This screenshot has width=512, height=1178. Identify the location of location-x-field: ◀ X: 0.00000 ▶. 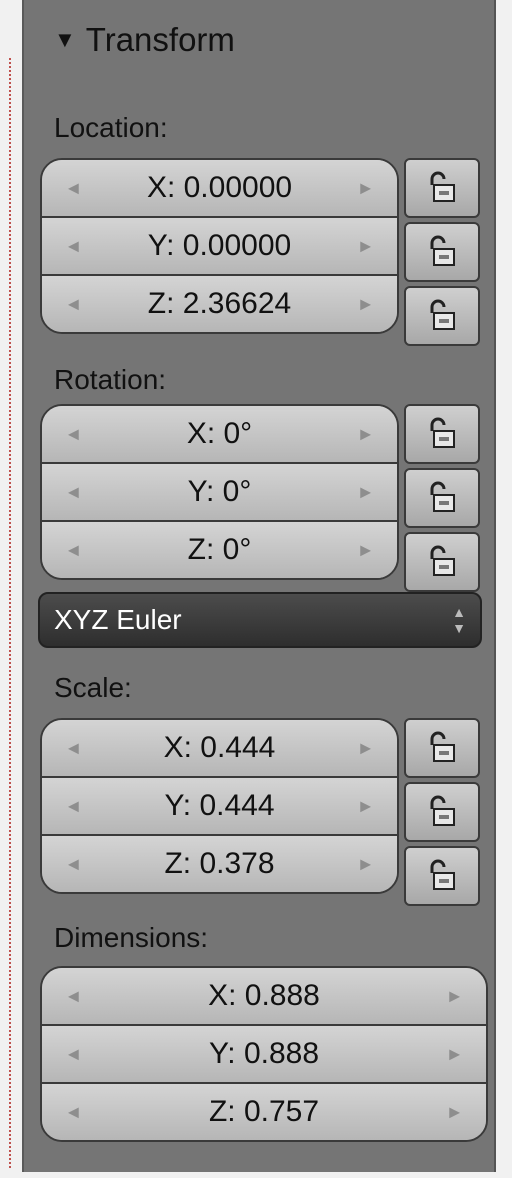
(219, 188).